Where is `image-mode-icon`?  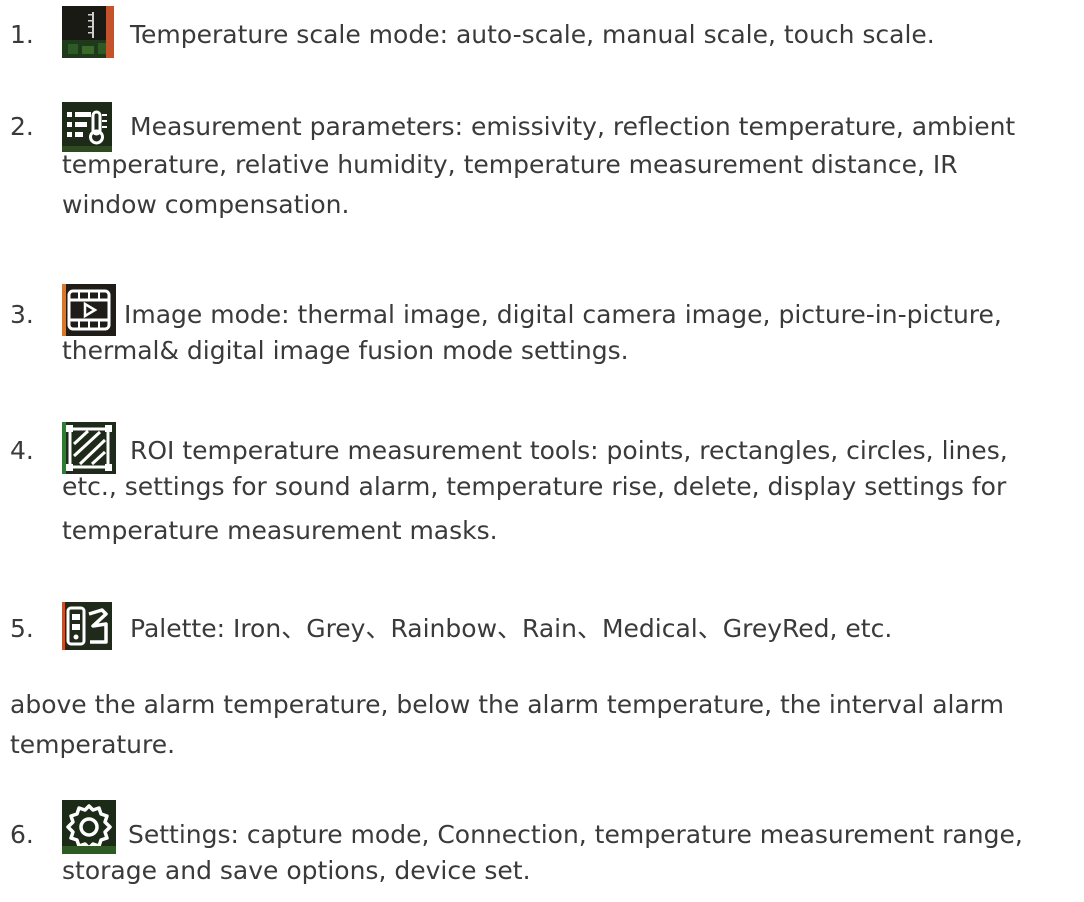
image-mode-icon is located at coordinates (89, 310).